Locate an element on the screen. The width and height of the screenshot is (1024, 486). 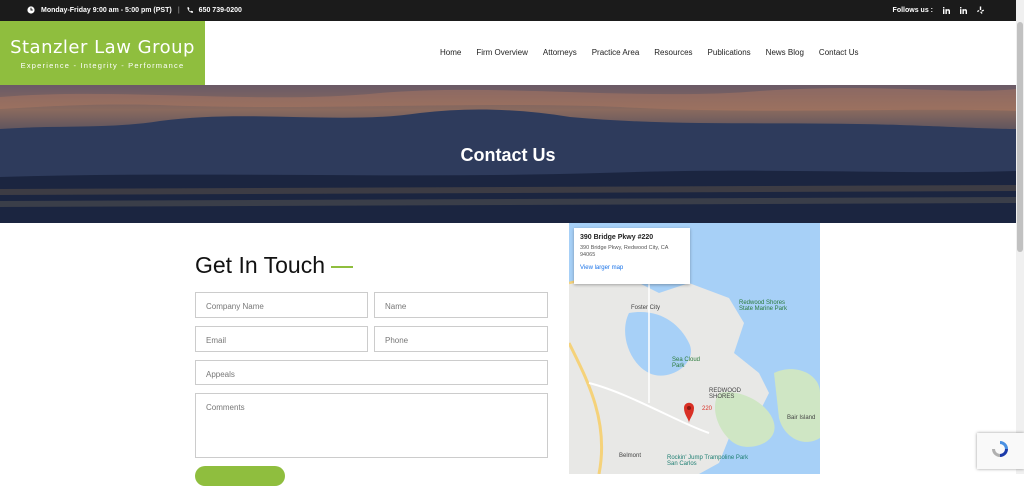
nav-item-contact-us: Contact Us is located at coordinates (839, 52).